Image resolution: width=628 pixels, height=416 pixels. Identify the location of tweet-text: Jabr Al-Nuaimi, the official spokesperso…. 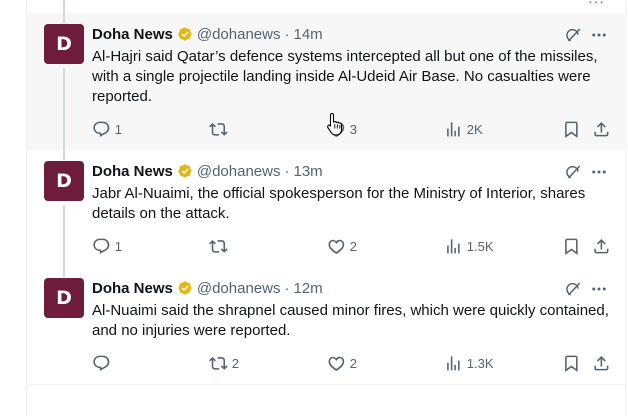
(339, 203).